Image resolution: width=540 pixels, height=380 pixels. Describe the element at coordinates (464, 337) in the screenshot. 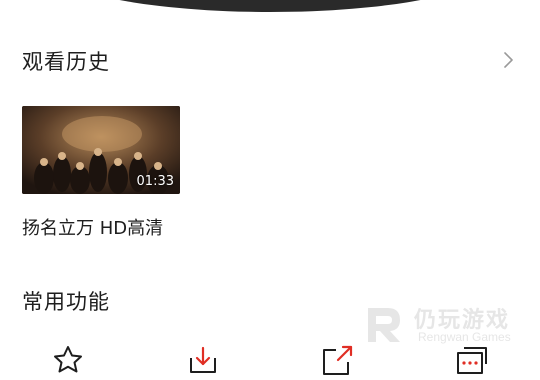

I see `watermark-subtitle: Rengwan Games` at that location.